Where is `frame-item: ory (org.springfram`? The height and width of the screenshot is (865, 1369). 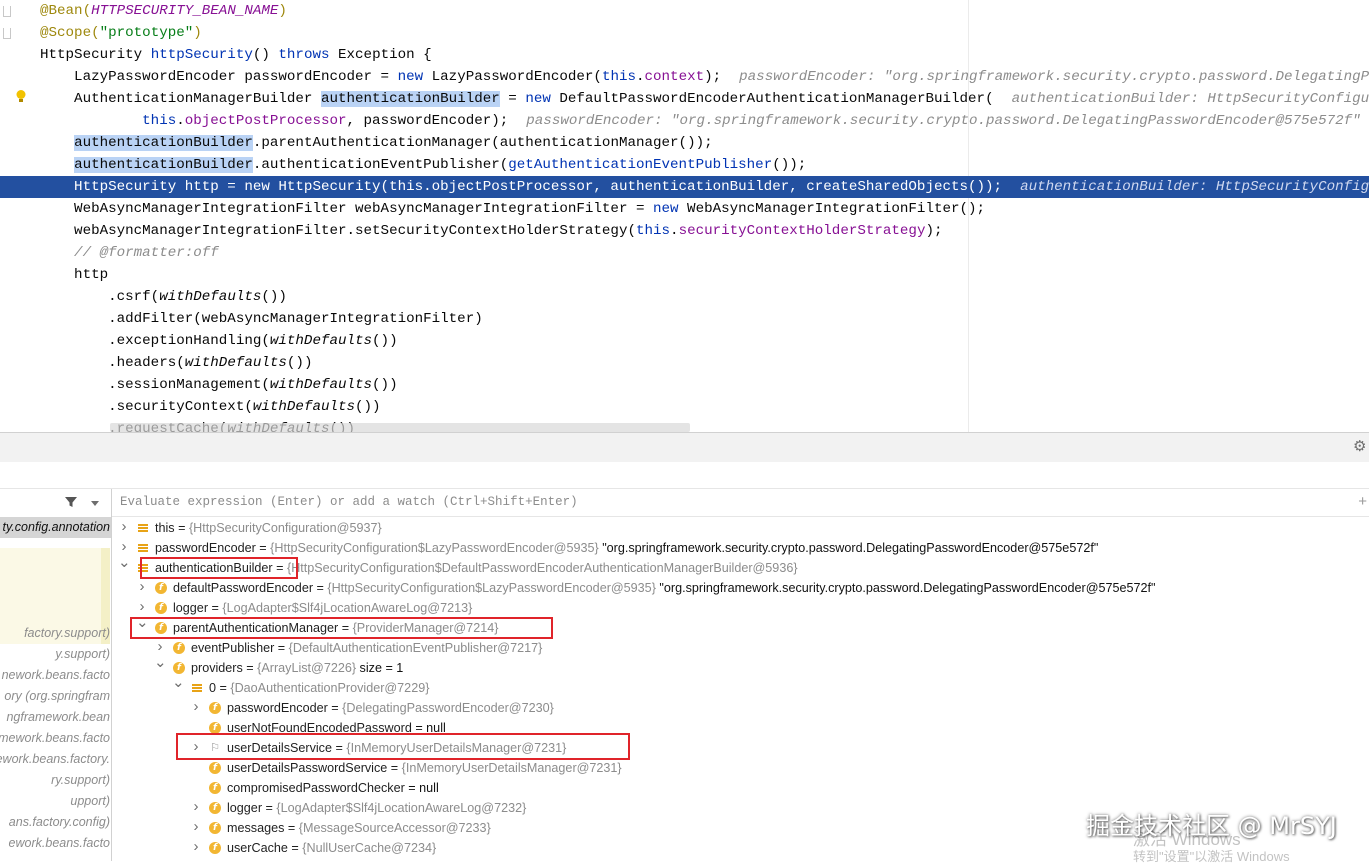 frame-item: ory (org.springfram is located at coordinates (57, 696).